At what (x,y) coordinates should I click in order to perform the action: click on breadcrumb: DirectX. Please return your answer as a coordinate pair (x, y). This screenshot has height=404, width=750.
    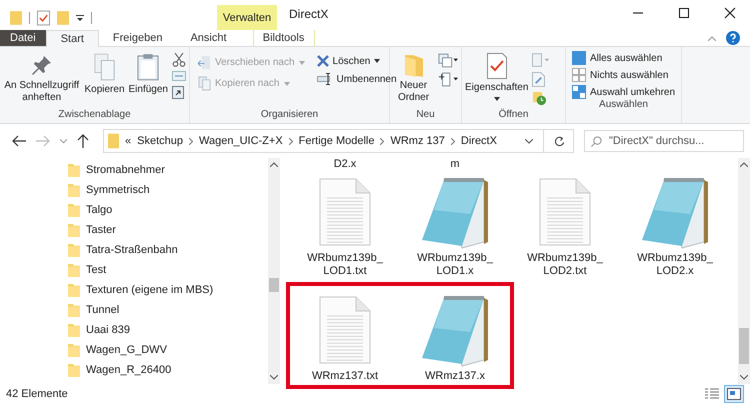
    Looking at the image, I should click on (478, 141).